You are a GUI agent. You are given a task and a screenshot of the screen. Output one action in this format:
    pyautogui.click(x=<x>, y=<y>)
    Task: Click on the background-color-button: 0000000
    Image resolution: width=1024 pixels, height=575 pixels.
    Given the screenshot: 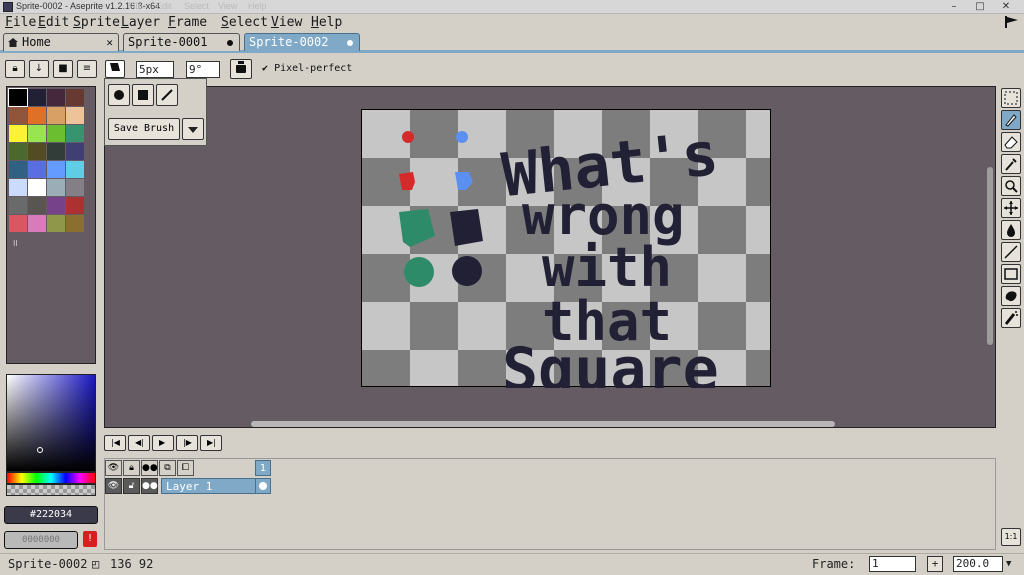 What is the action you would take?
    pyautogui.click(x=41, y=540)
    